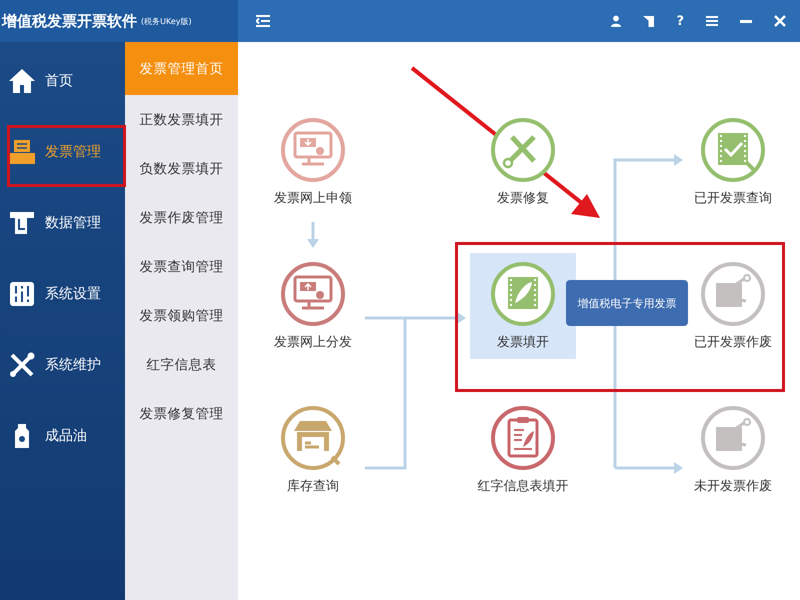  I want to click on workflow-node: 库存查询, so click(313, 450).